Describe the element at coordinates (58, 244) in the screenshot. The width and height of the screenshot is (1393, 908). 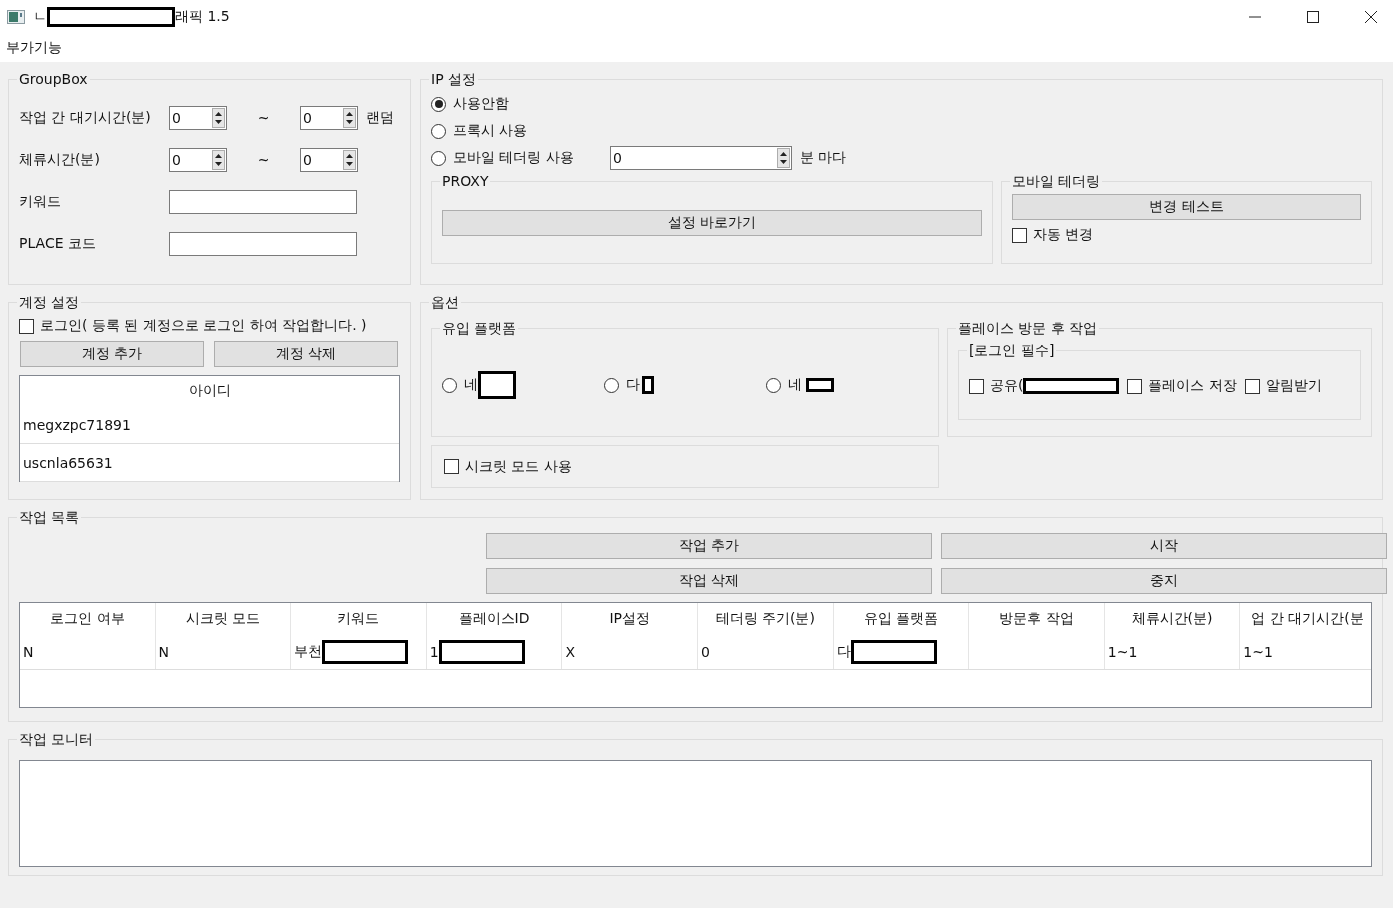
I see `field-label: PLACE 코드` at that location.